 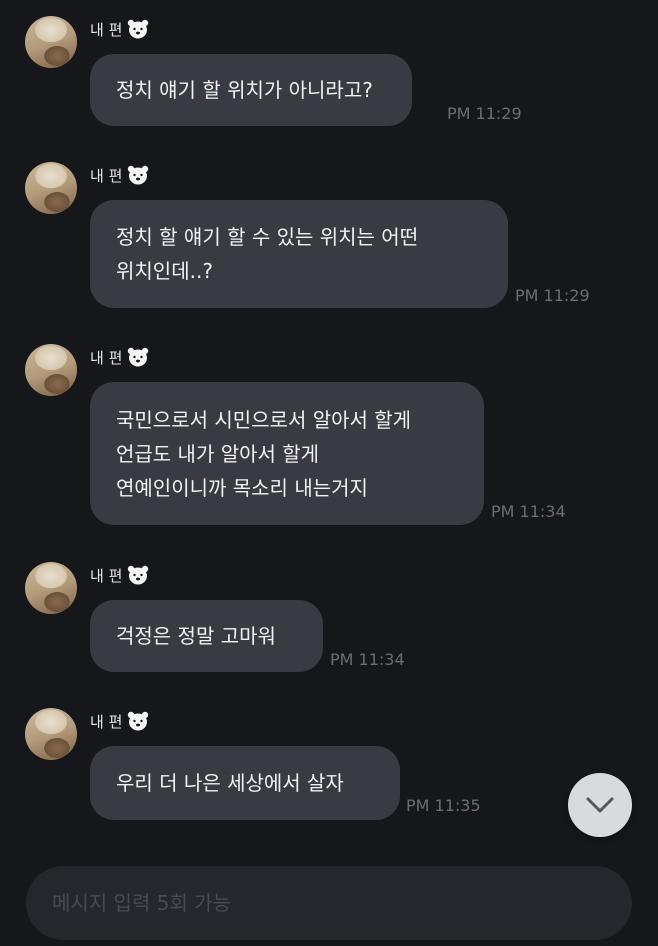 What do you see at coordinates (164, 271) in the screenshot?
I see `message-line: 위치인데..?` at bounding box center [164, 271].